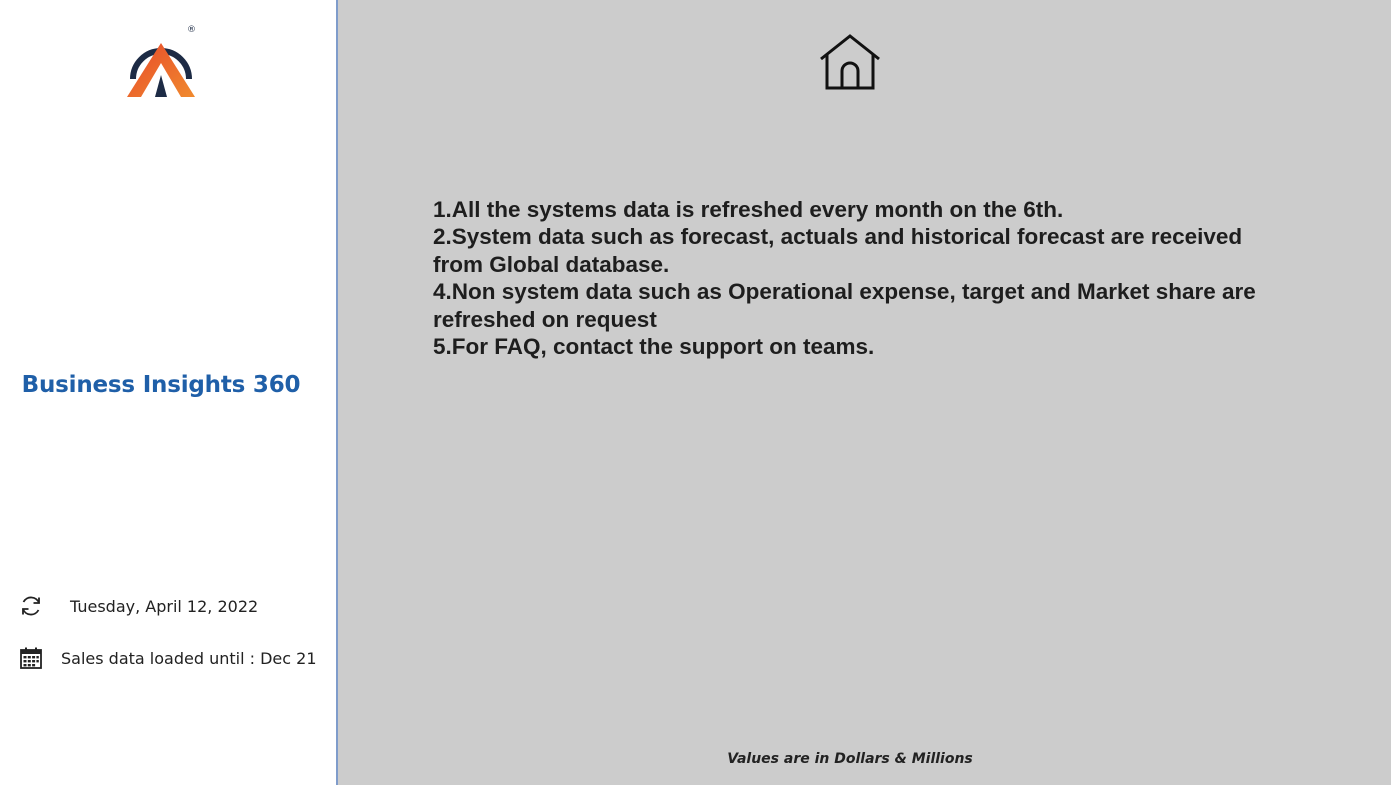 Image resolution: width=1391 pixels, height=785 pixels. What do you see at coordinates (164, 606) in the screenshot?
I see `last-refresh-date: Tuesday, April 12, 2022` at bounding box center [164, 606].